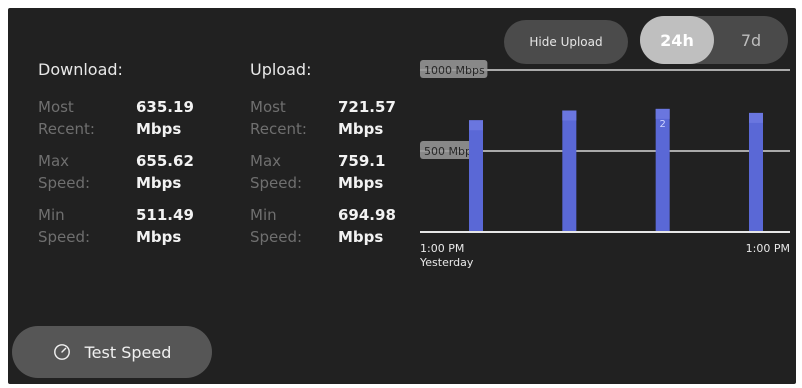  Describe the element at coordinates (80, 69) in the screenshot. I see `download-title: Download:` at that location.